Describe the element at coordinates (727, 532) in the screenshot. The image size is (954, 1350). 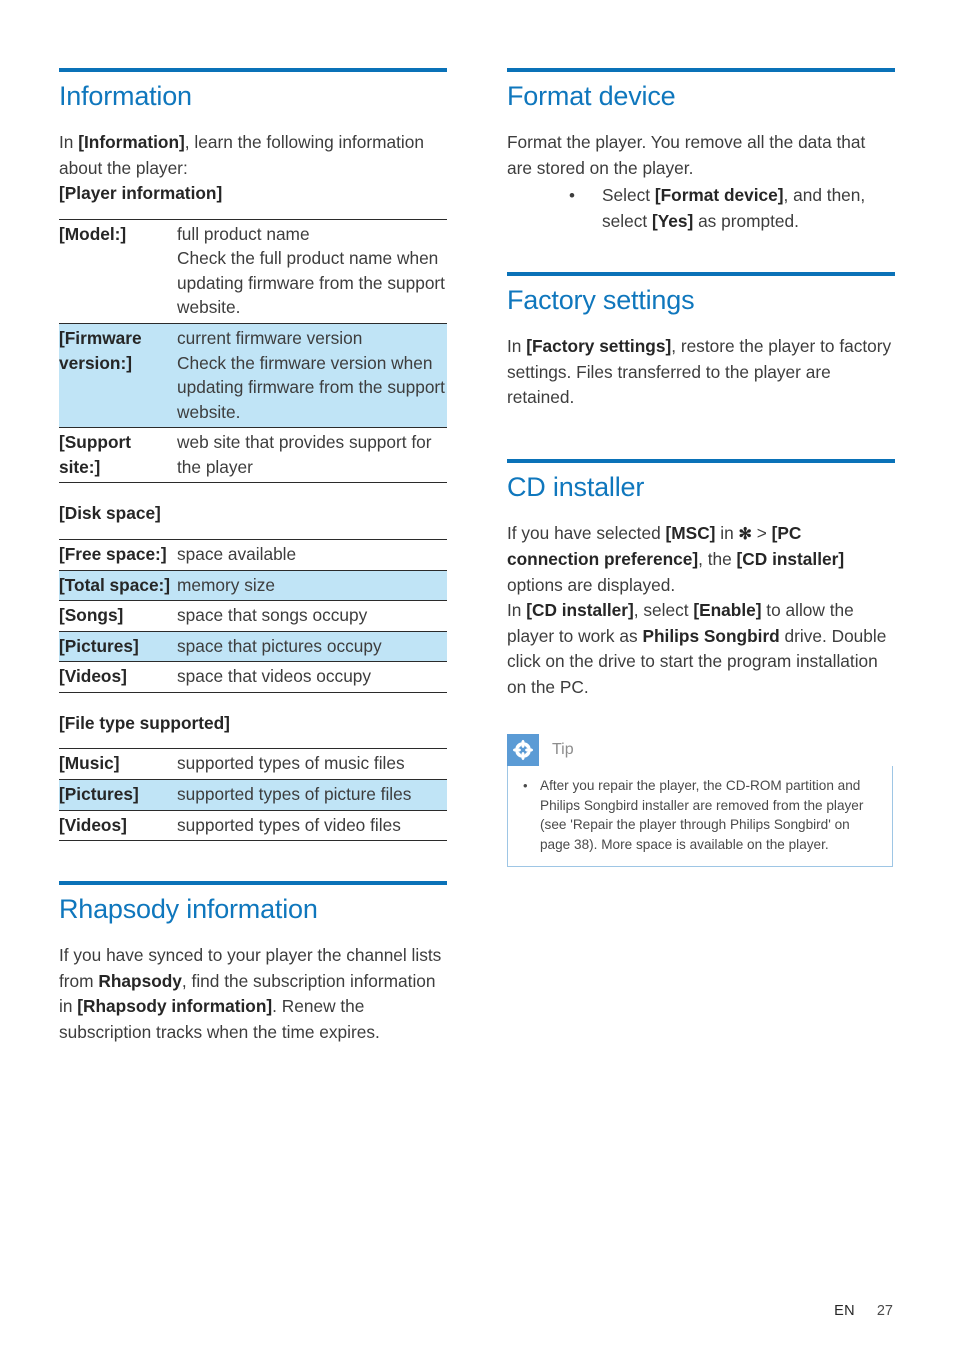
I see `cd-text-c: in` at that location.